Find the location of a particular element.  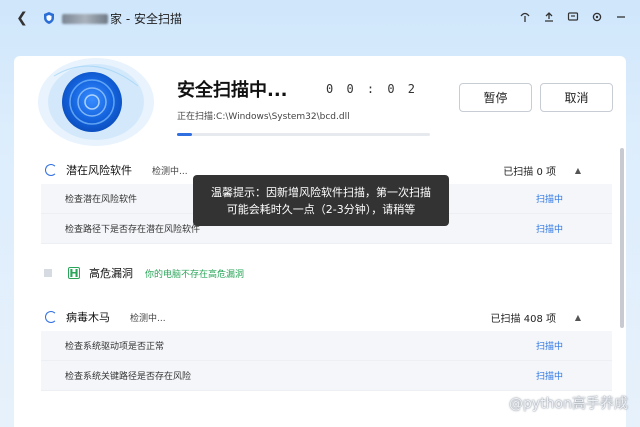

tooltip-line: 可能会耗时久一点（2-3分钟），请稍等 is located at coordinates (321, 209).